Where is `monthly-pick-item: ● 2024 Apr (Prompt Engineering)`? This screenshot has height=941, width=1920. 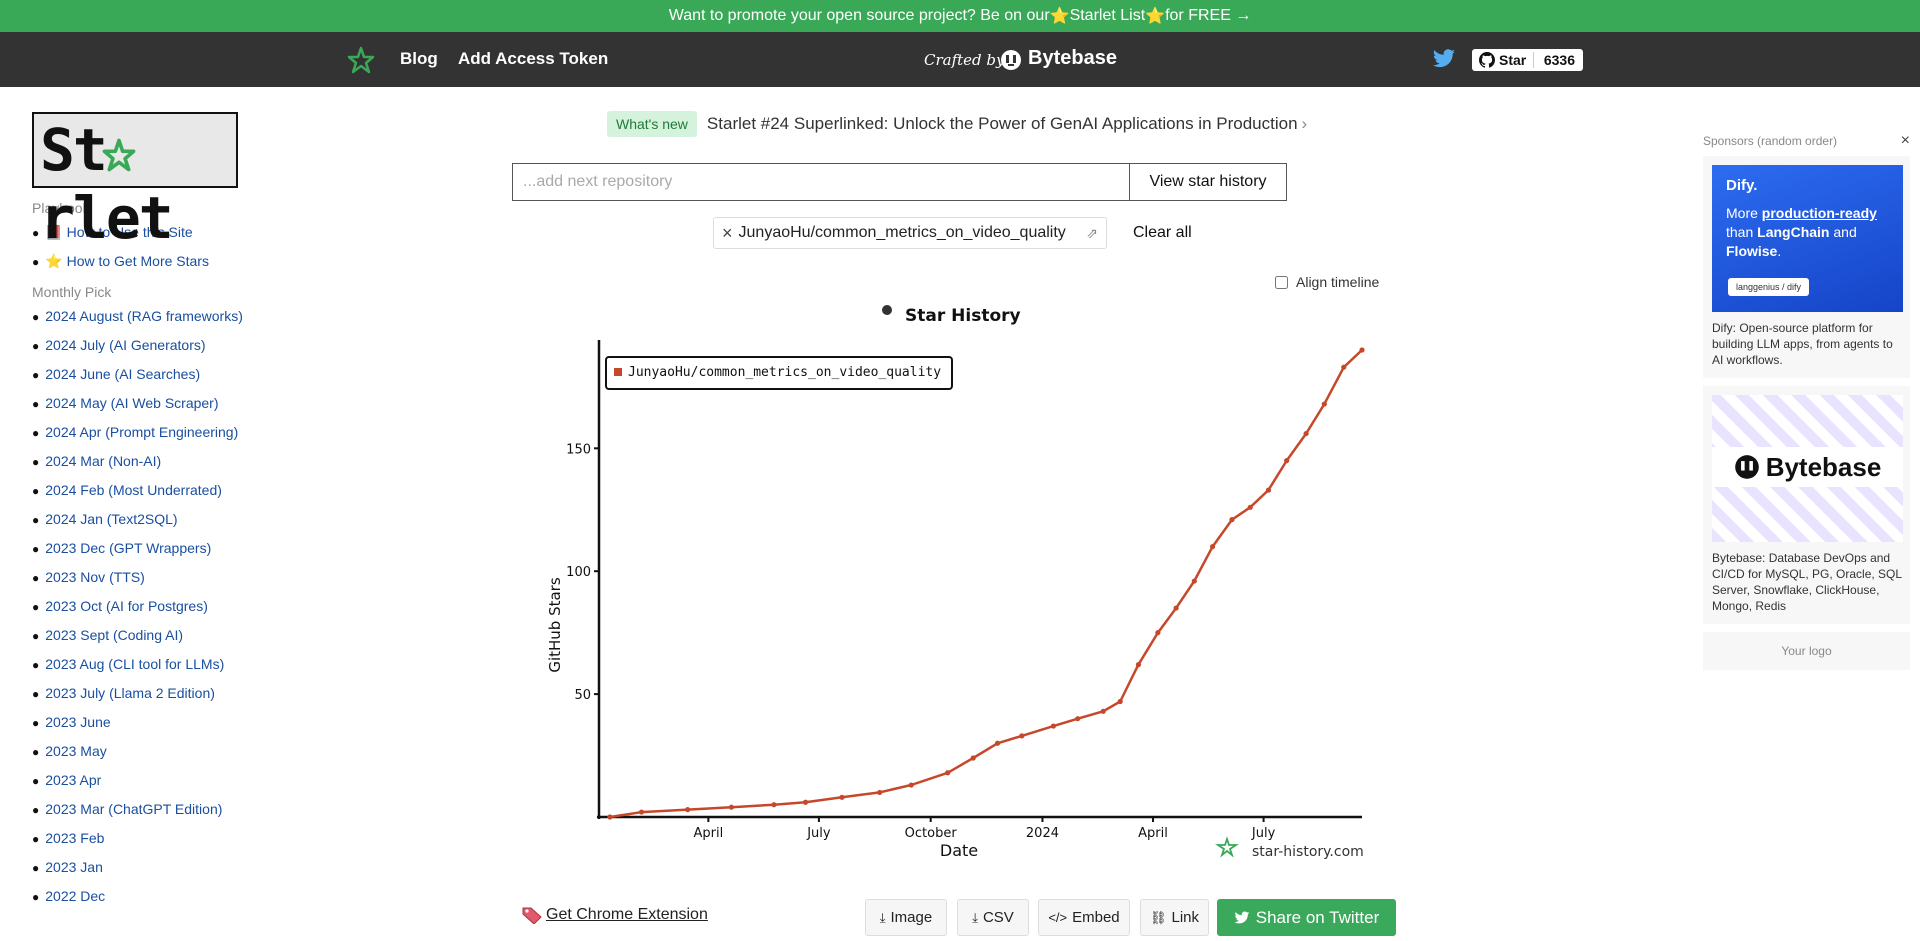 monthly-pick-item: ● 2024 Apr (Prompt Engineering) is located at coordinates (142, 432).